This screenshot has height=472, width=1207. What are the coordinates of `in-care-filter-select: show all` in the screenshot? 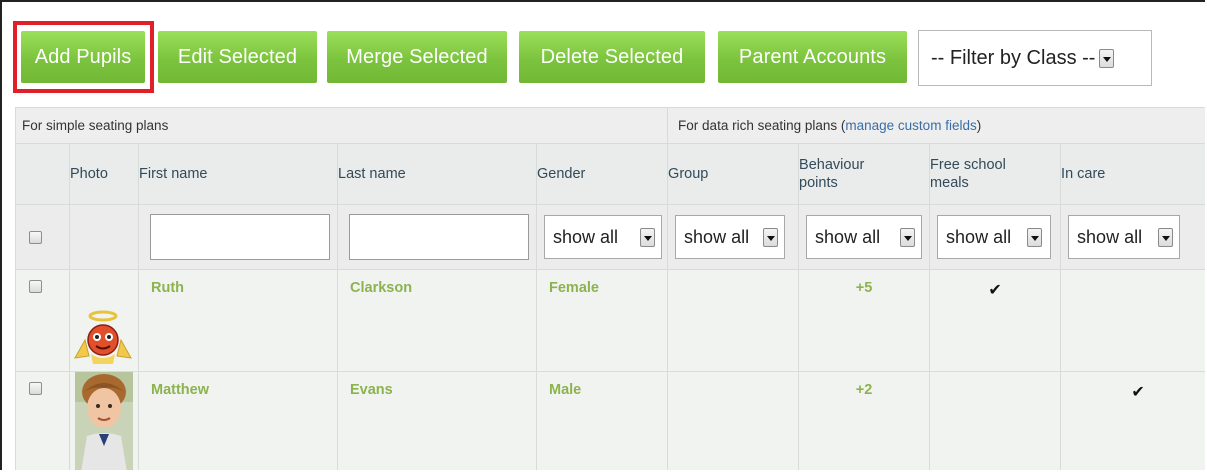 It's located at (1124, 237).